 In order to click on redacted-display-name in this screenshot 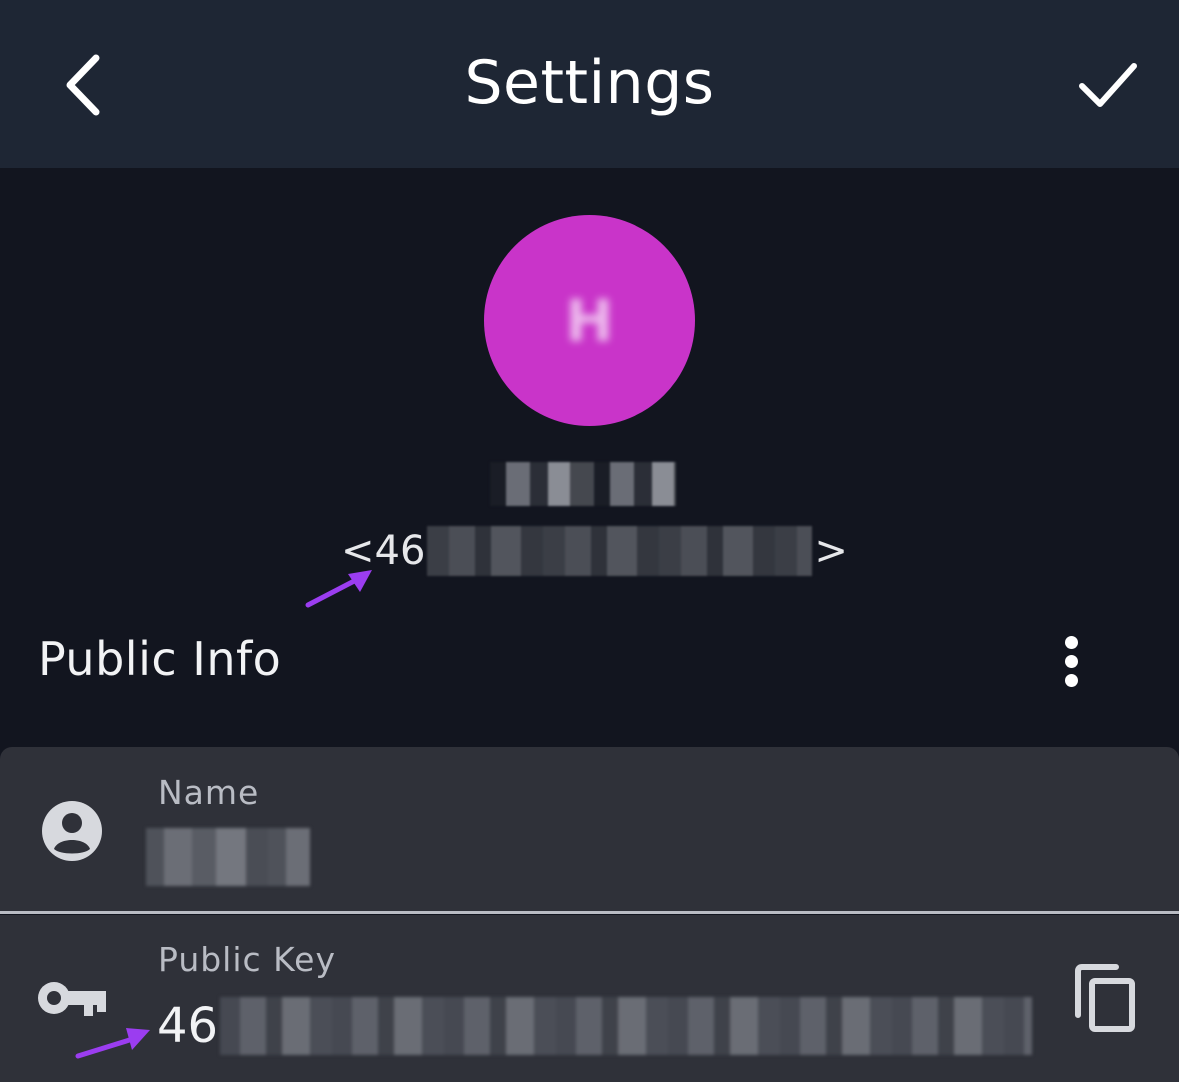, I will do `click(583, 484)`.